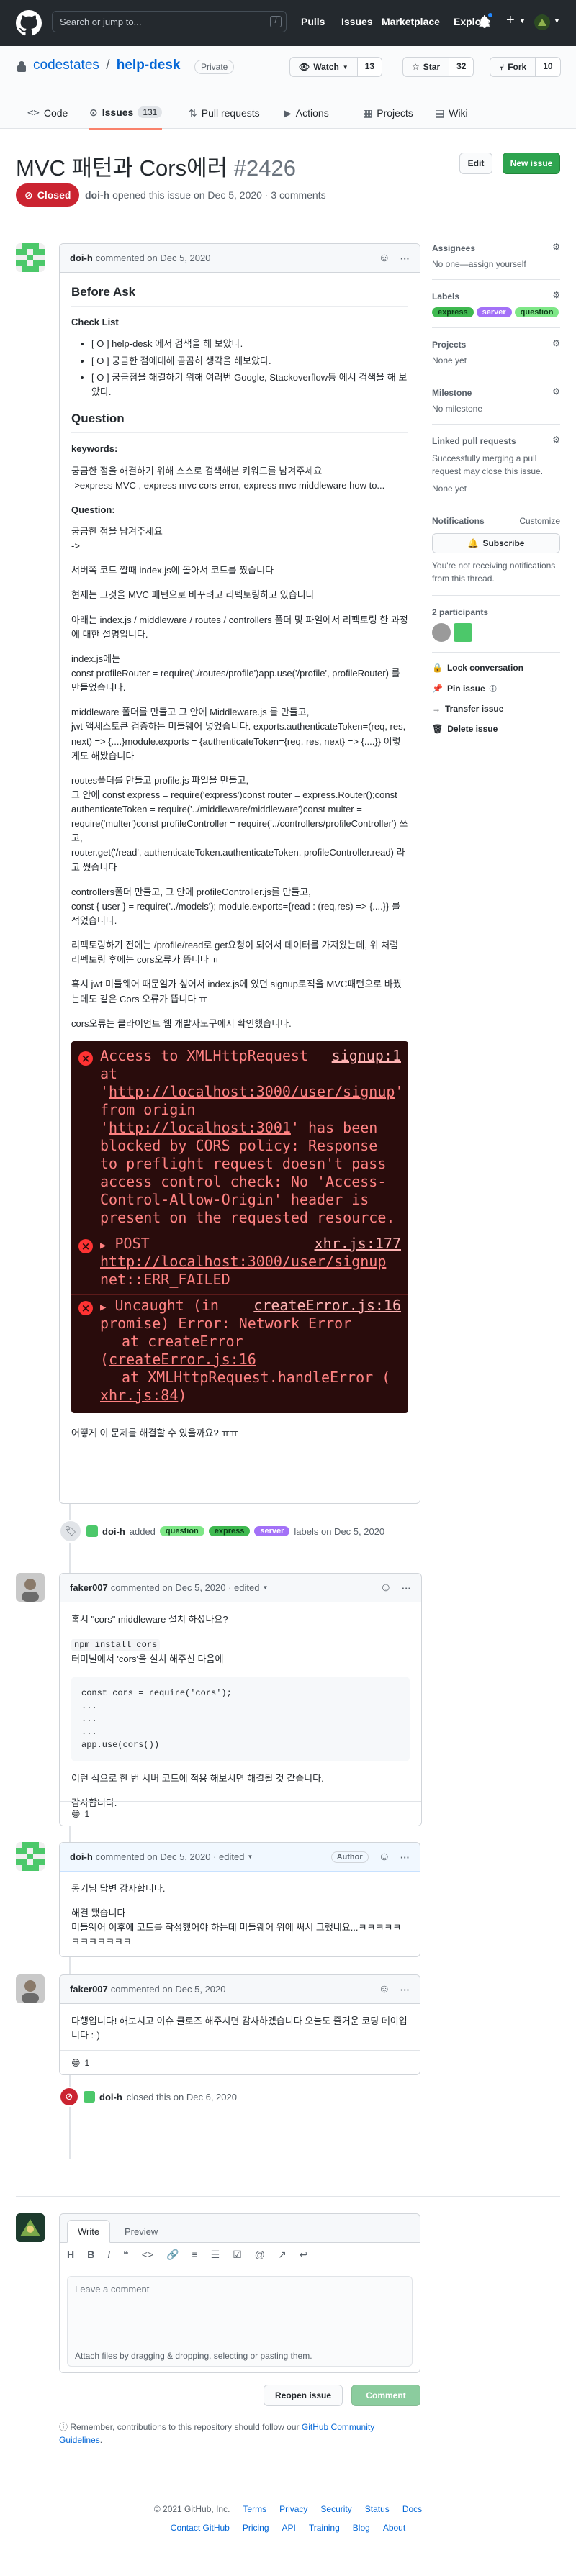  I want to click on tab-write: Write, so click(89, 2231).